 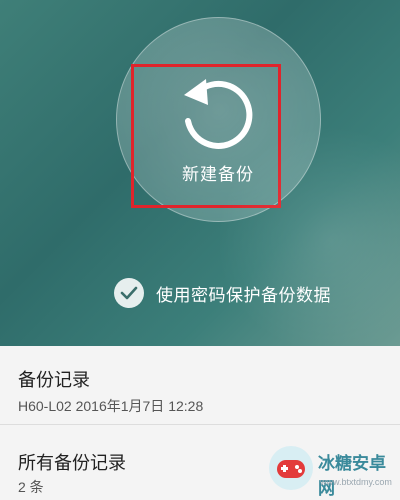 What do you see at coordinates (352, 476) in the screenshot?
I see `watermark-name: 冰糖安卓网` at bounding box center [352, 476].